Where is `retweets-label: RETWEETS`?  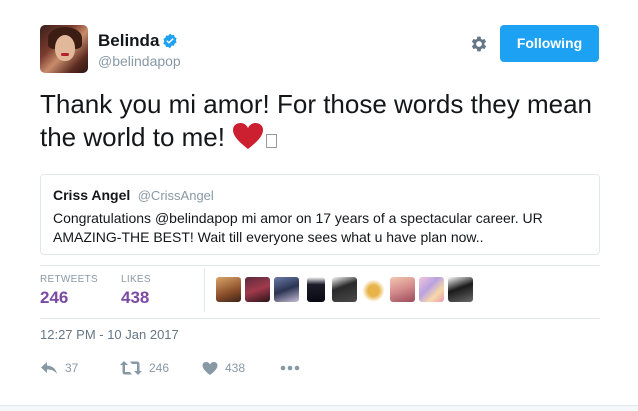 retweets-label: RETWEETS is located at coordinates (69, 279).